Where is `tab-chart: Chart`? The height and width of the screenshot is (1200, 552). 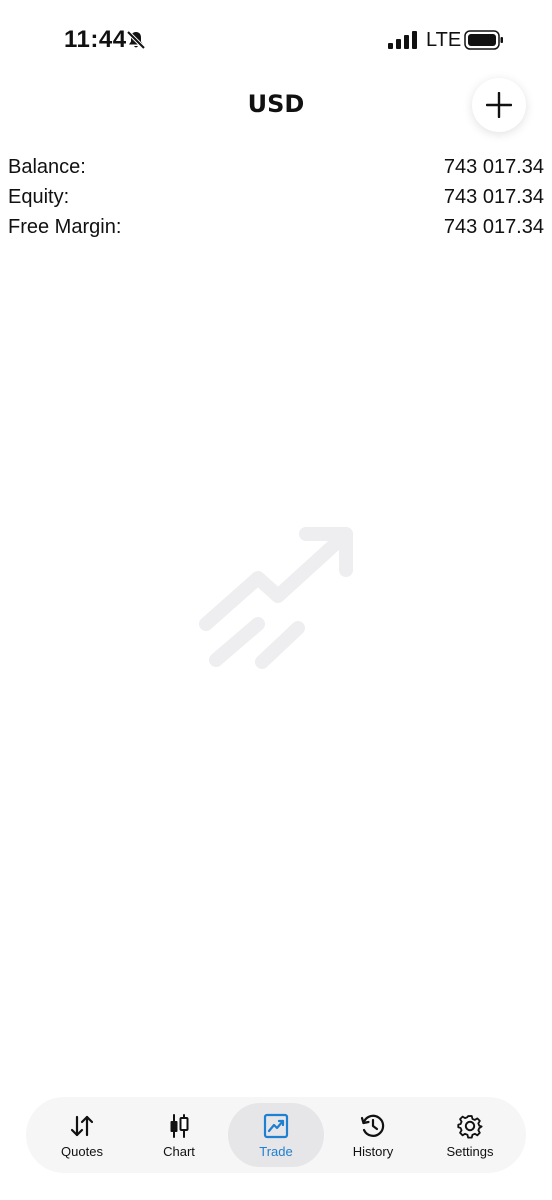 tab-chart: Chart is located at coordinates (179, 1135).